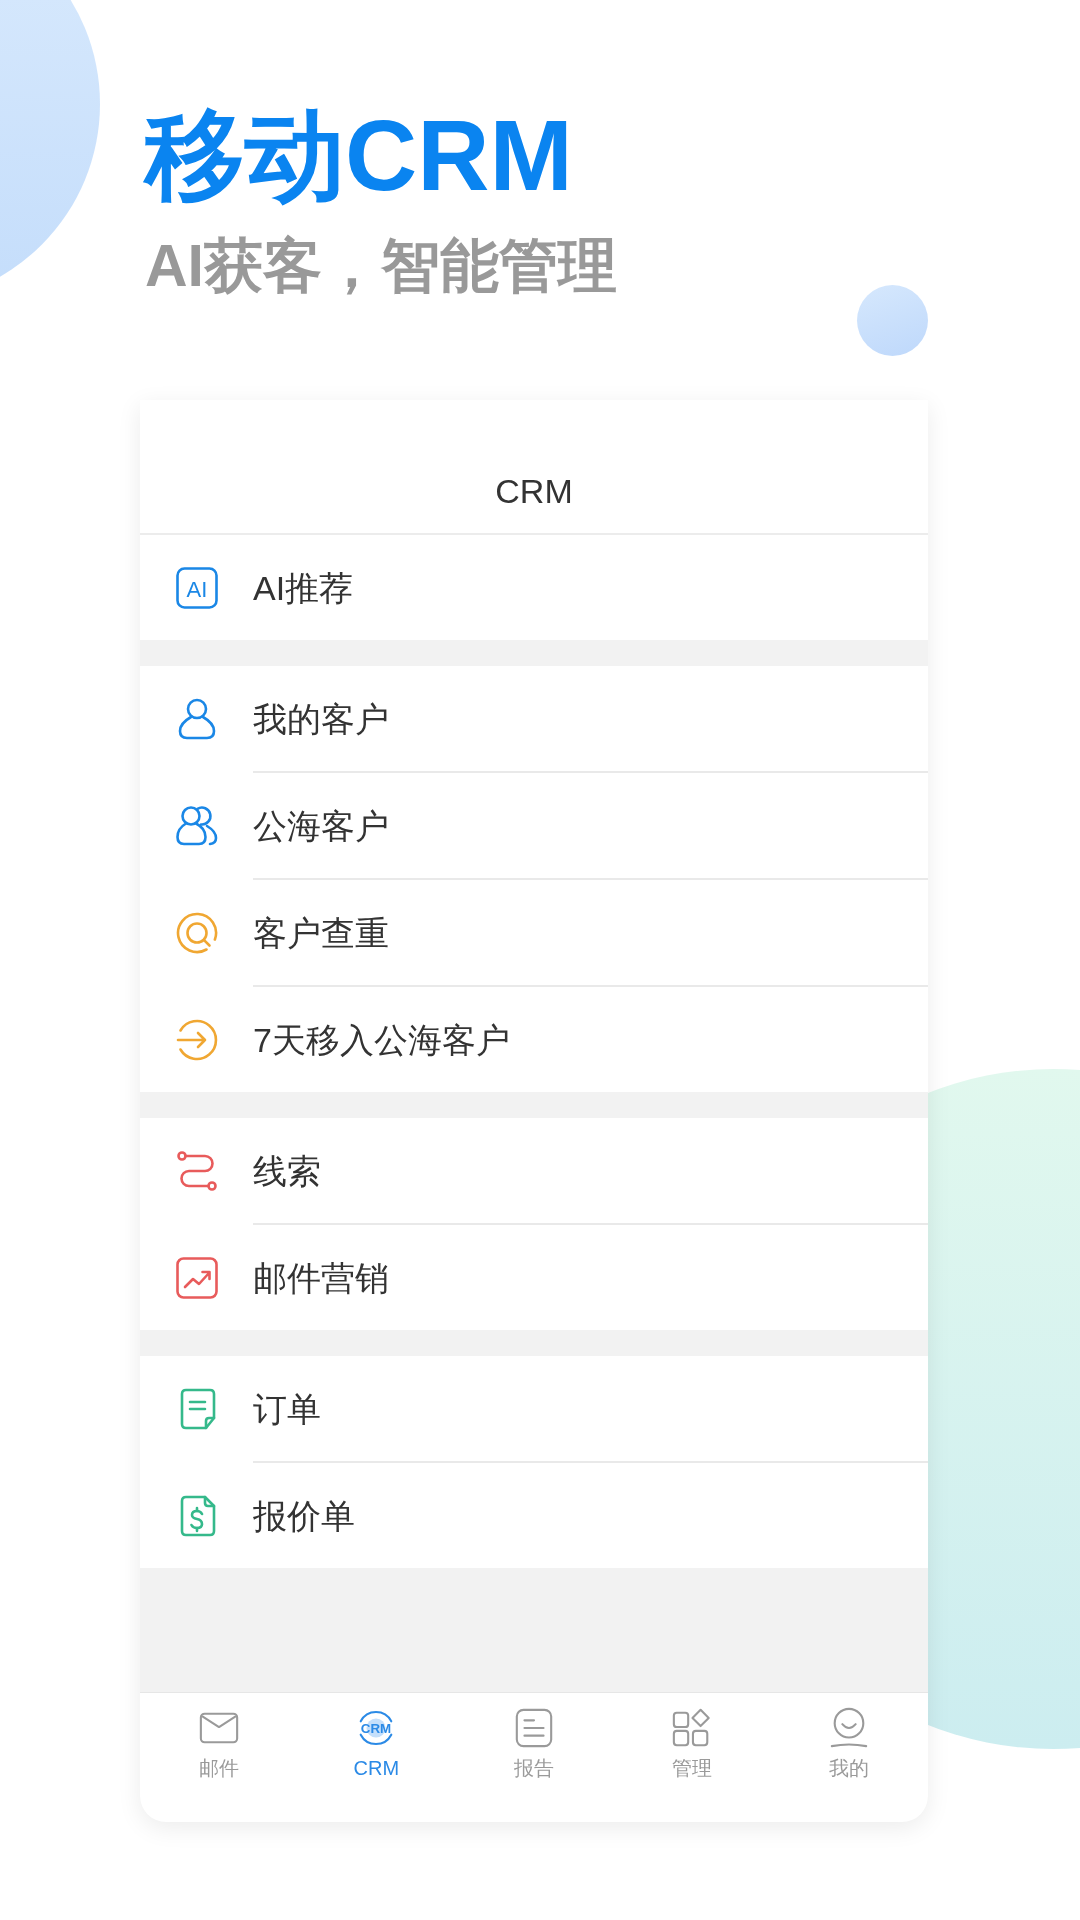 This screenshot has width=1080, height=1920. I want to click on screen-title: CRM, so click(534, 491).